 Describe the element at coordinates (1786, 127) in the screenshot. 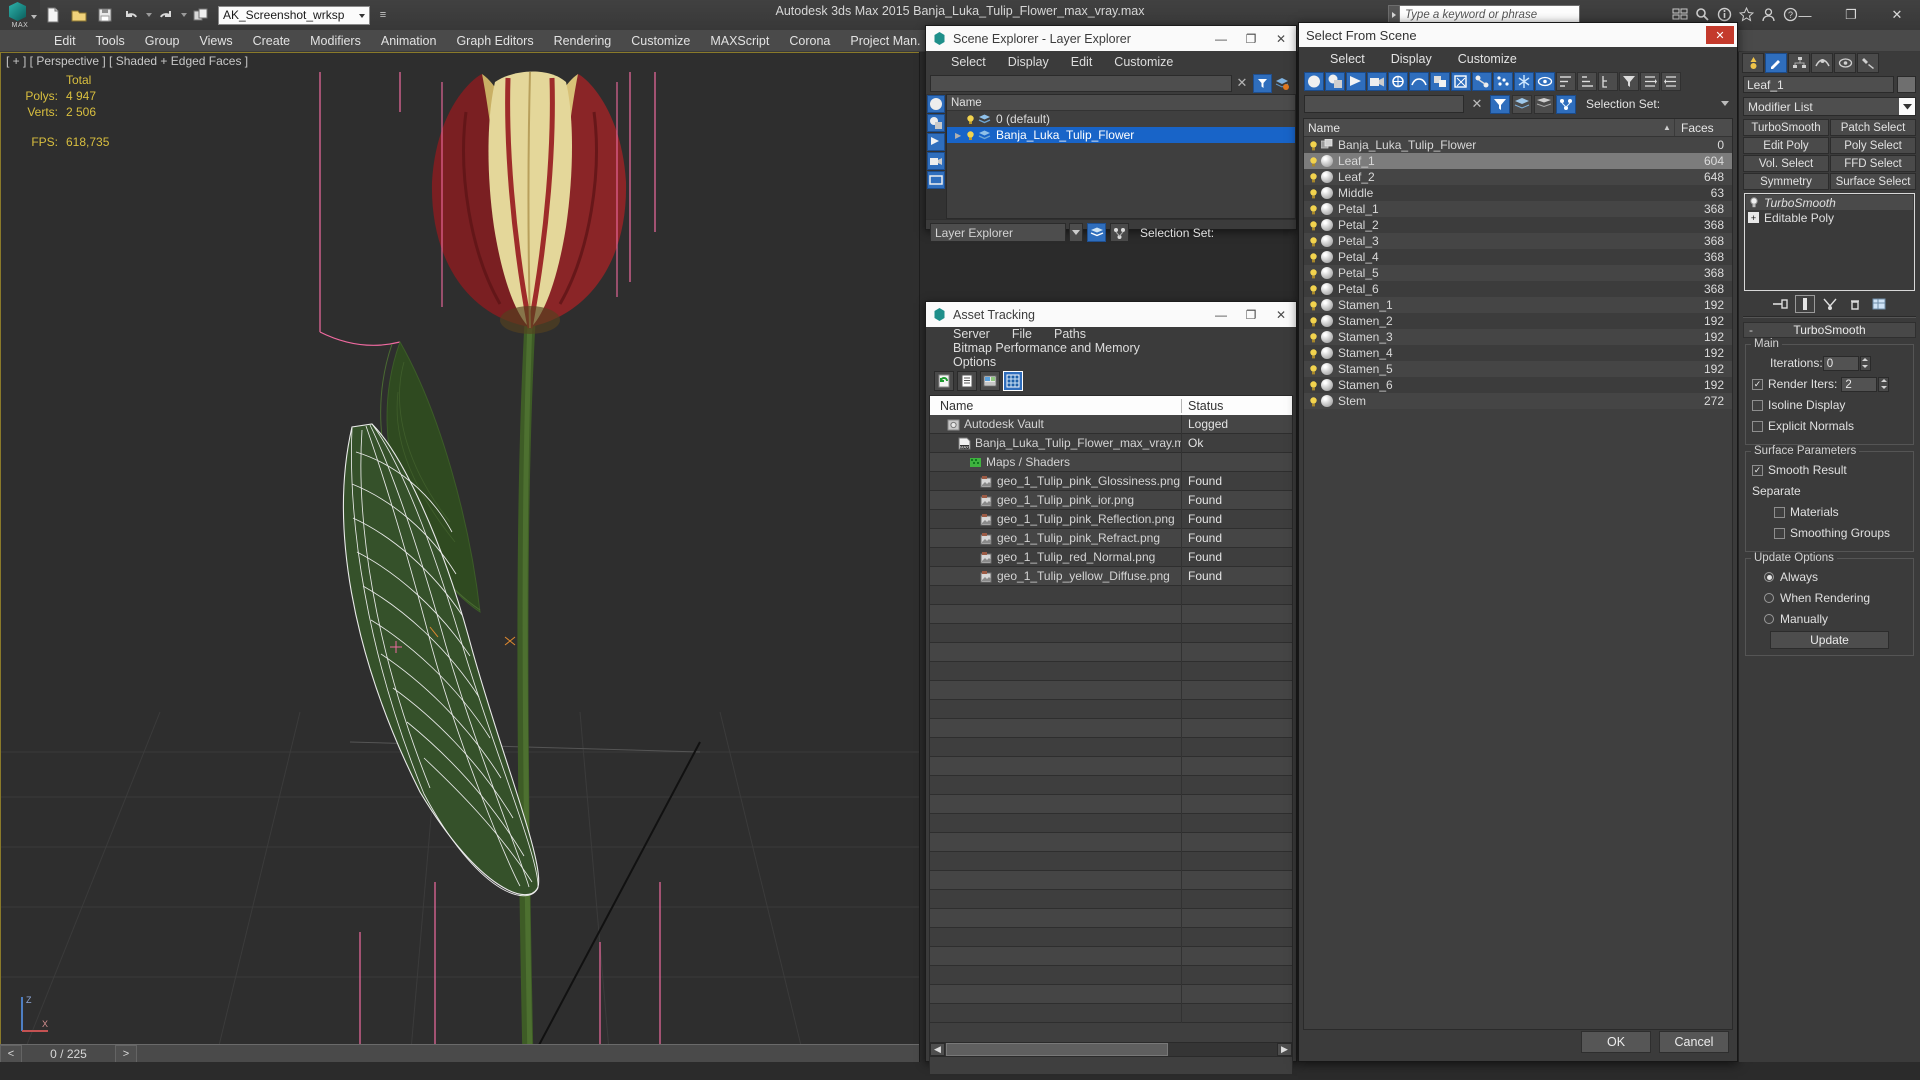

I see `modbtn-turbosmooth: TurboSmooth` at that location.